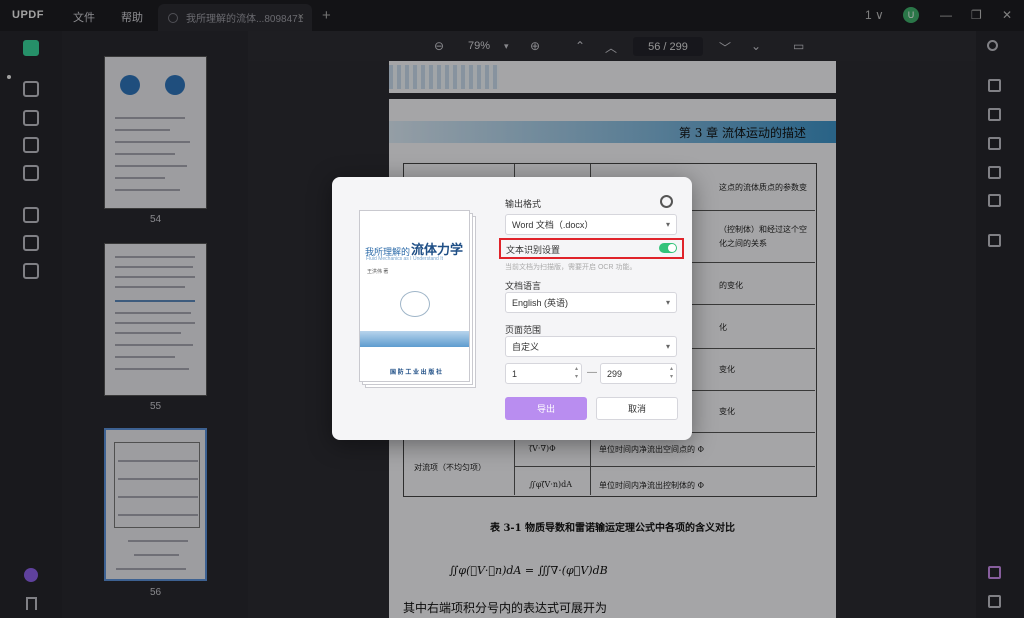  Describe the element at coordinates (523, 204) in the screenshot. I see `output-format-label: 输出格式` at that location.